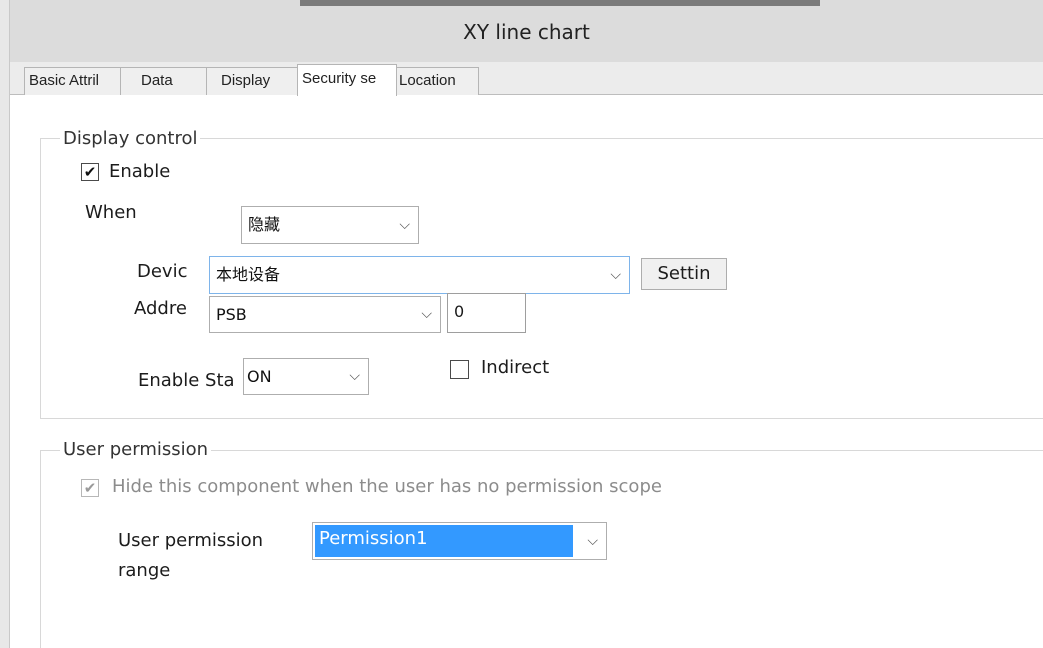  Describe the element at coordinates (231, 314) in the screenshot. I see `address-type-value: PSB` at that location.